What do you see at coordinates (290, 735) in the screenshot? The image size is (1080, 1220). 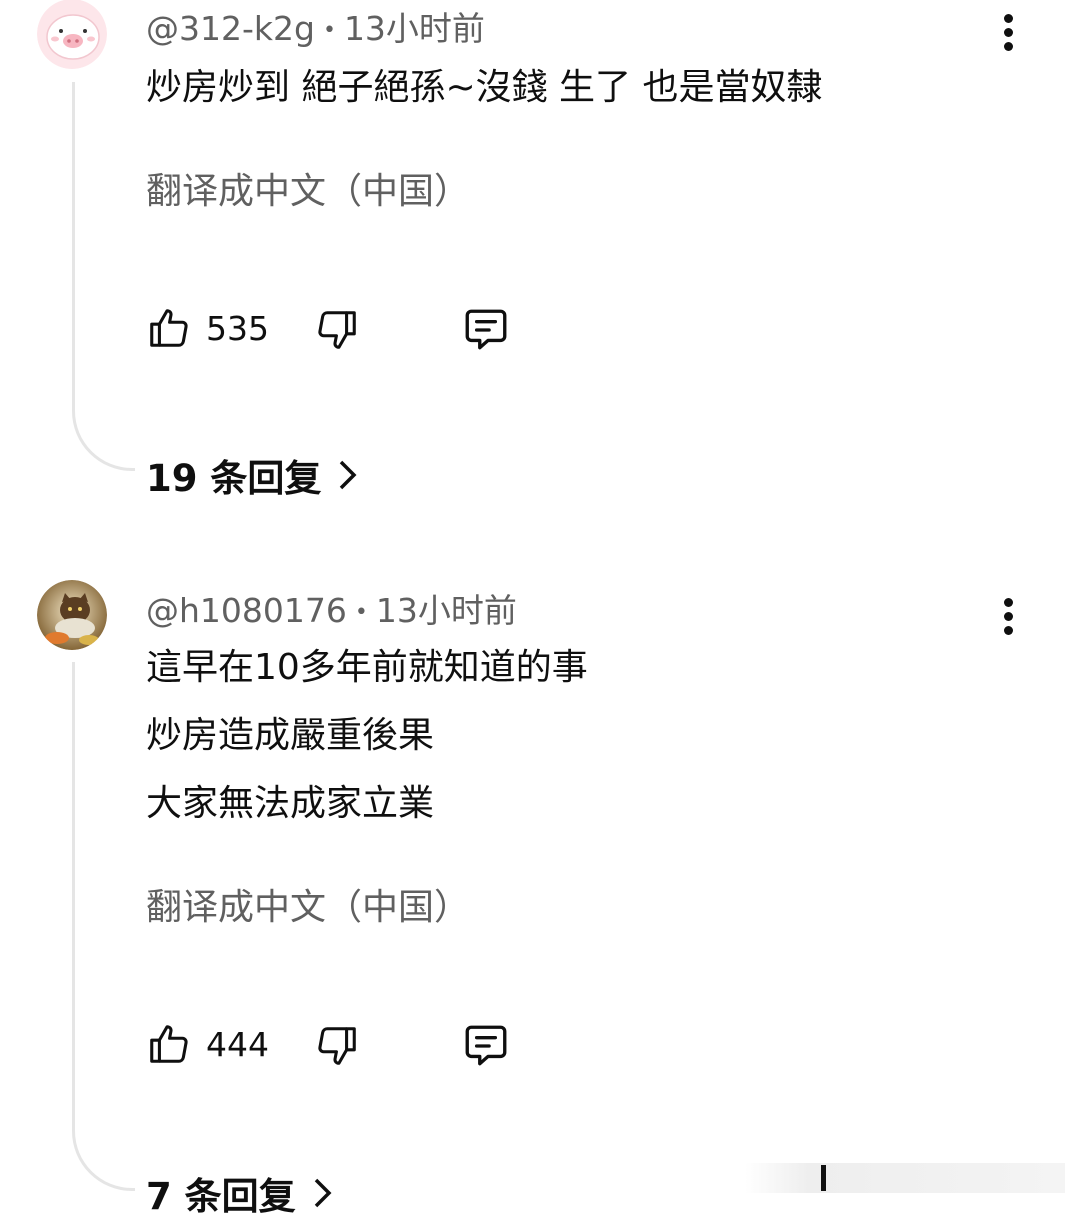 I see `comment-line: 炒房造成嚴重後果` at bounding box center [290, 735].